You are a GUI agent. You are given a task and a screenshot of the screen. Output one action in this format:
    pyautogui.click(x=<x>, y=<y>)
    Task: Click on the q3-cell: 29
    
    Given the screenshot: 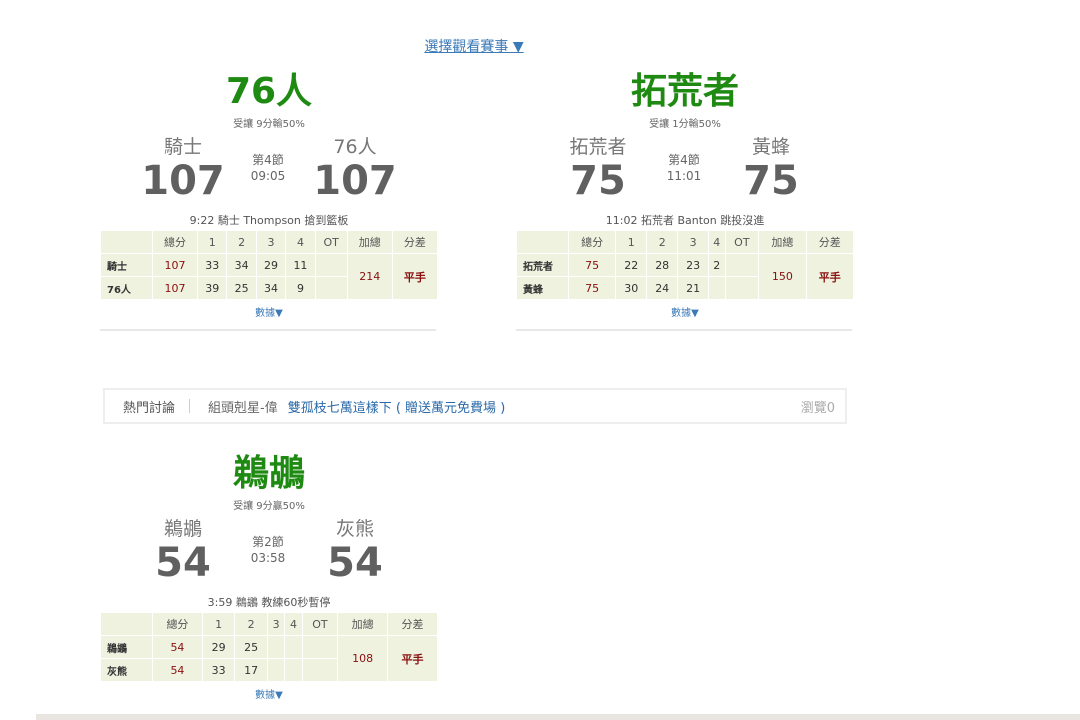 What is the action you would take?
    pyautogui.click(x=271, y=265)
    